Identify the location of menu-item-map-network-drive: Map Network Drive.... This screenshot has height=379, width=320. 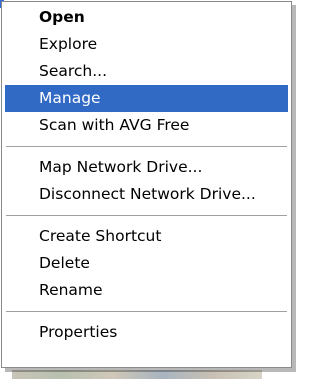
(146, 167).